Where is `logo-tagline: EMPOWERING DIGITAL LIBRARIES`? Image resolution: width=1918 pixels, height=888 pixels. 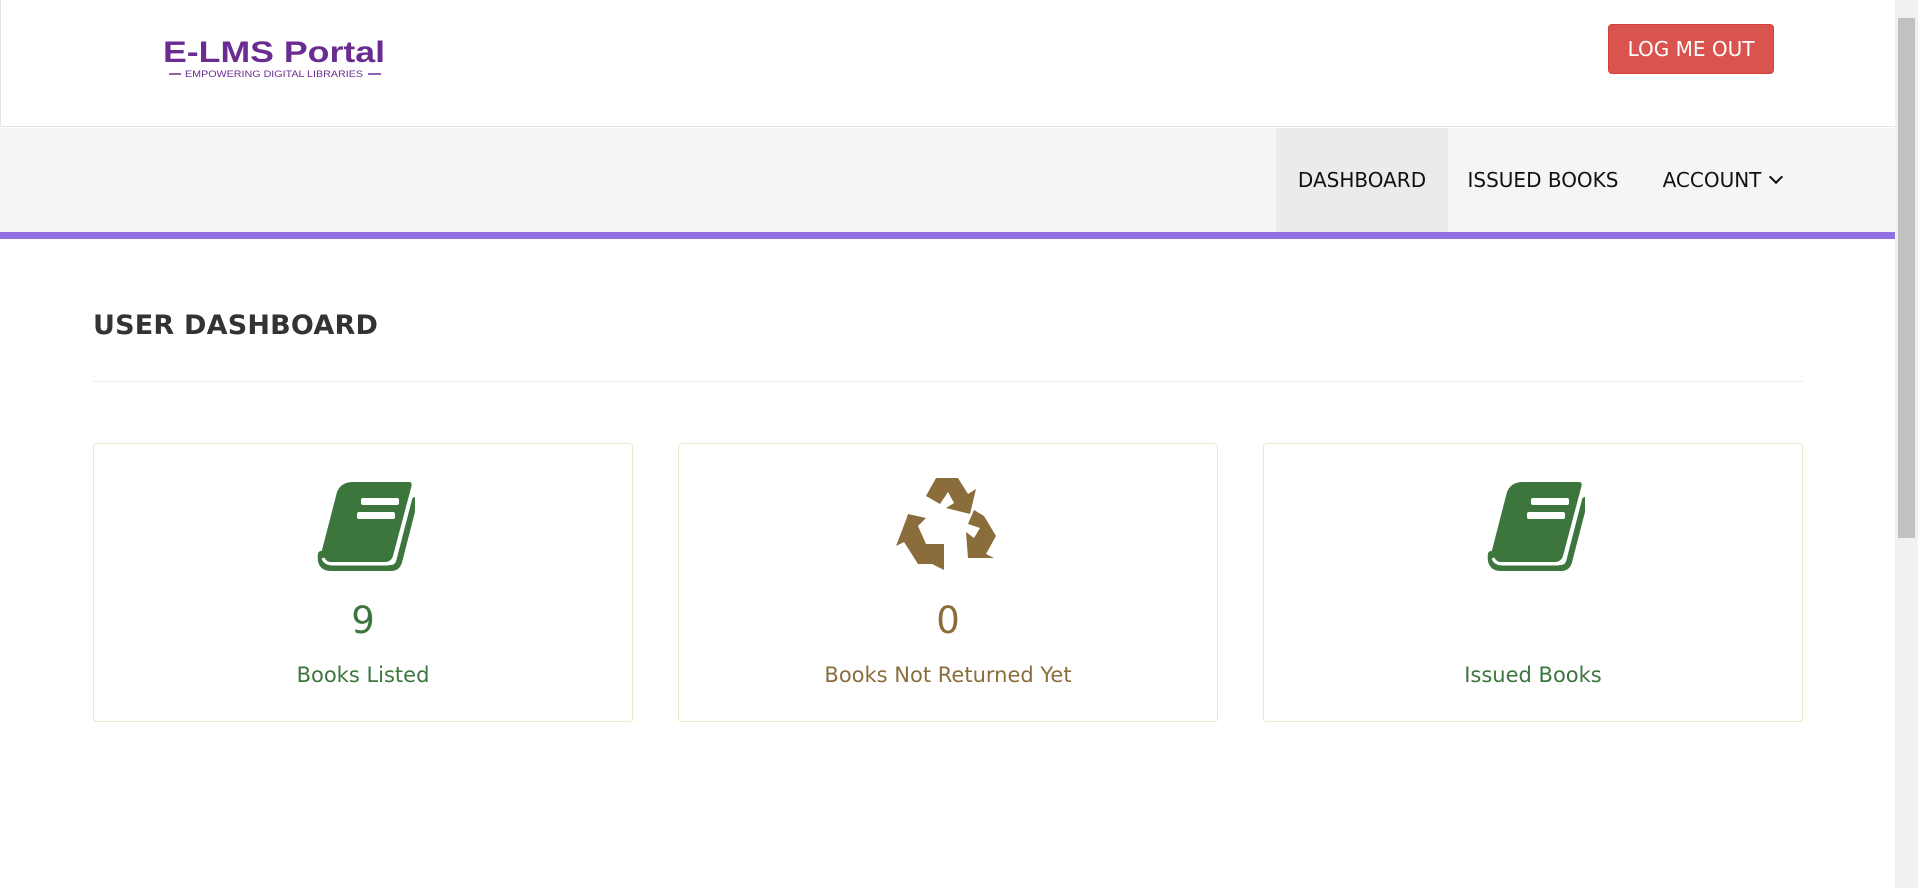
logo-tagline: EMPOWERING DIGITAL LIBRARIES is located at coordinates (274, 74).